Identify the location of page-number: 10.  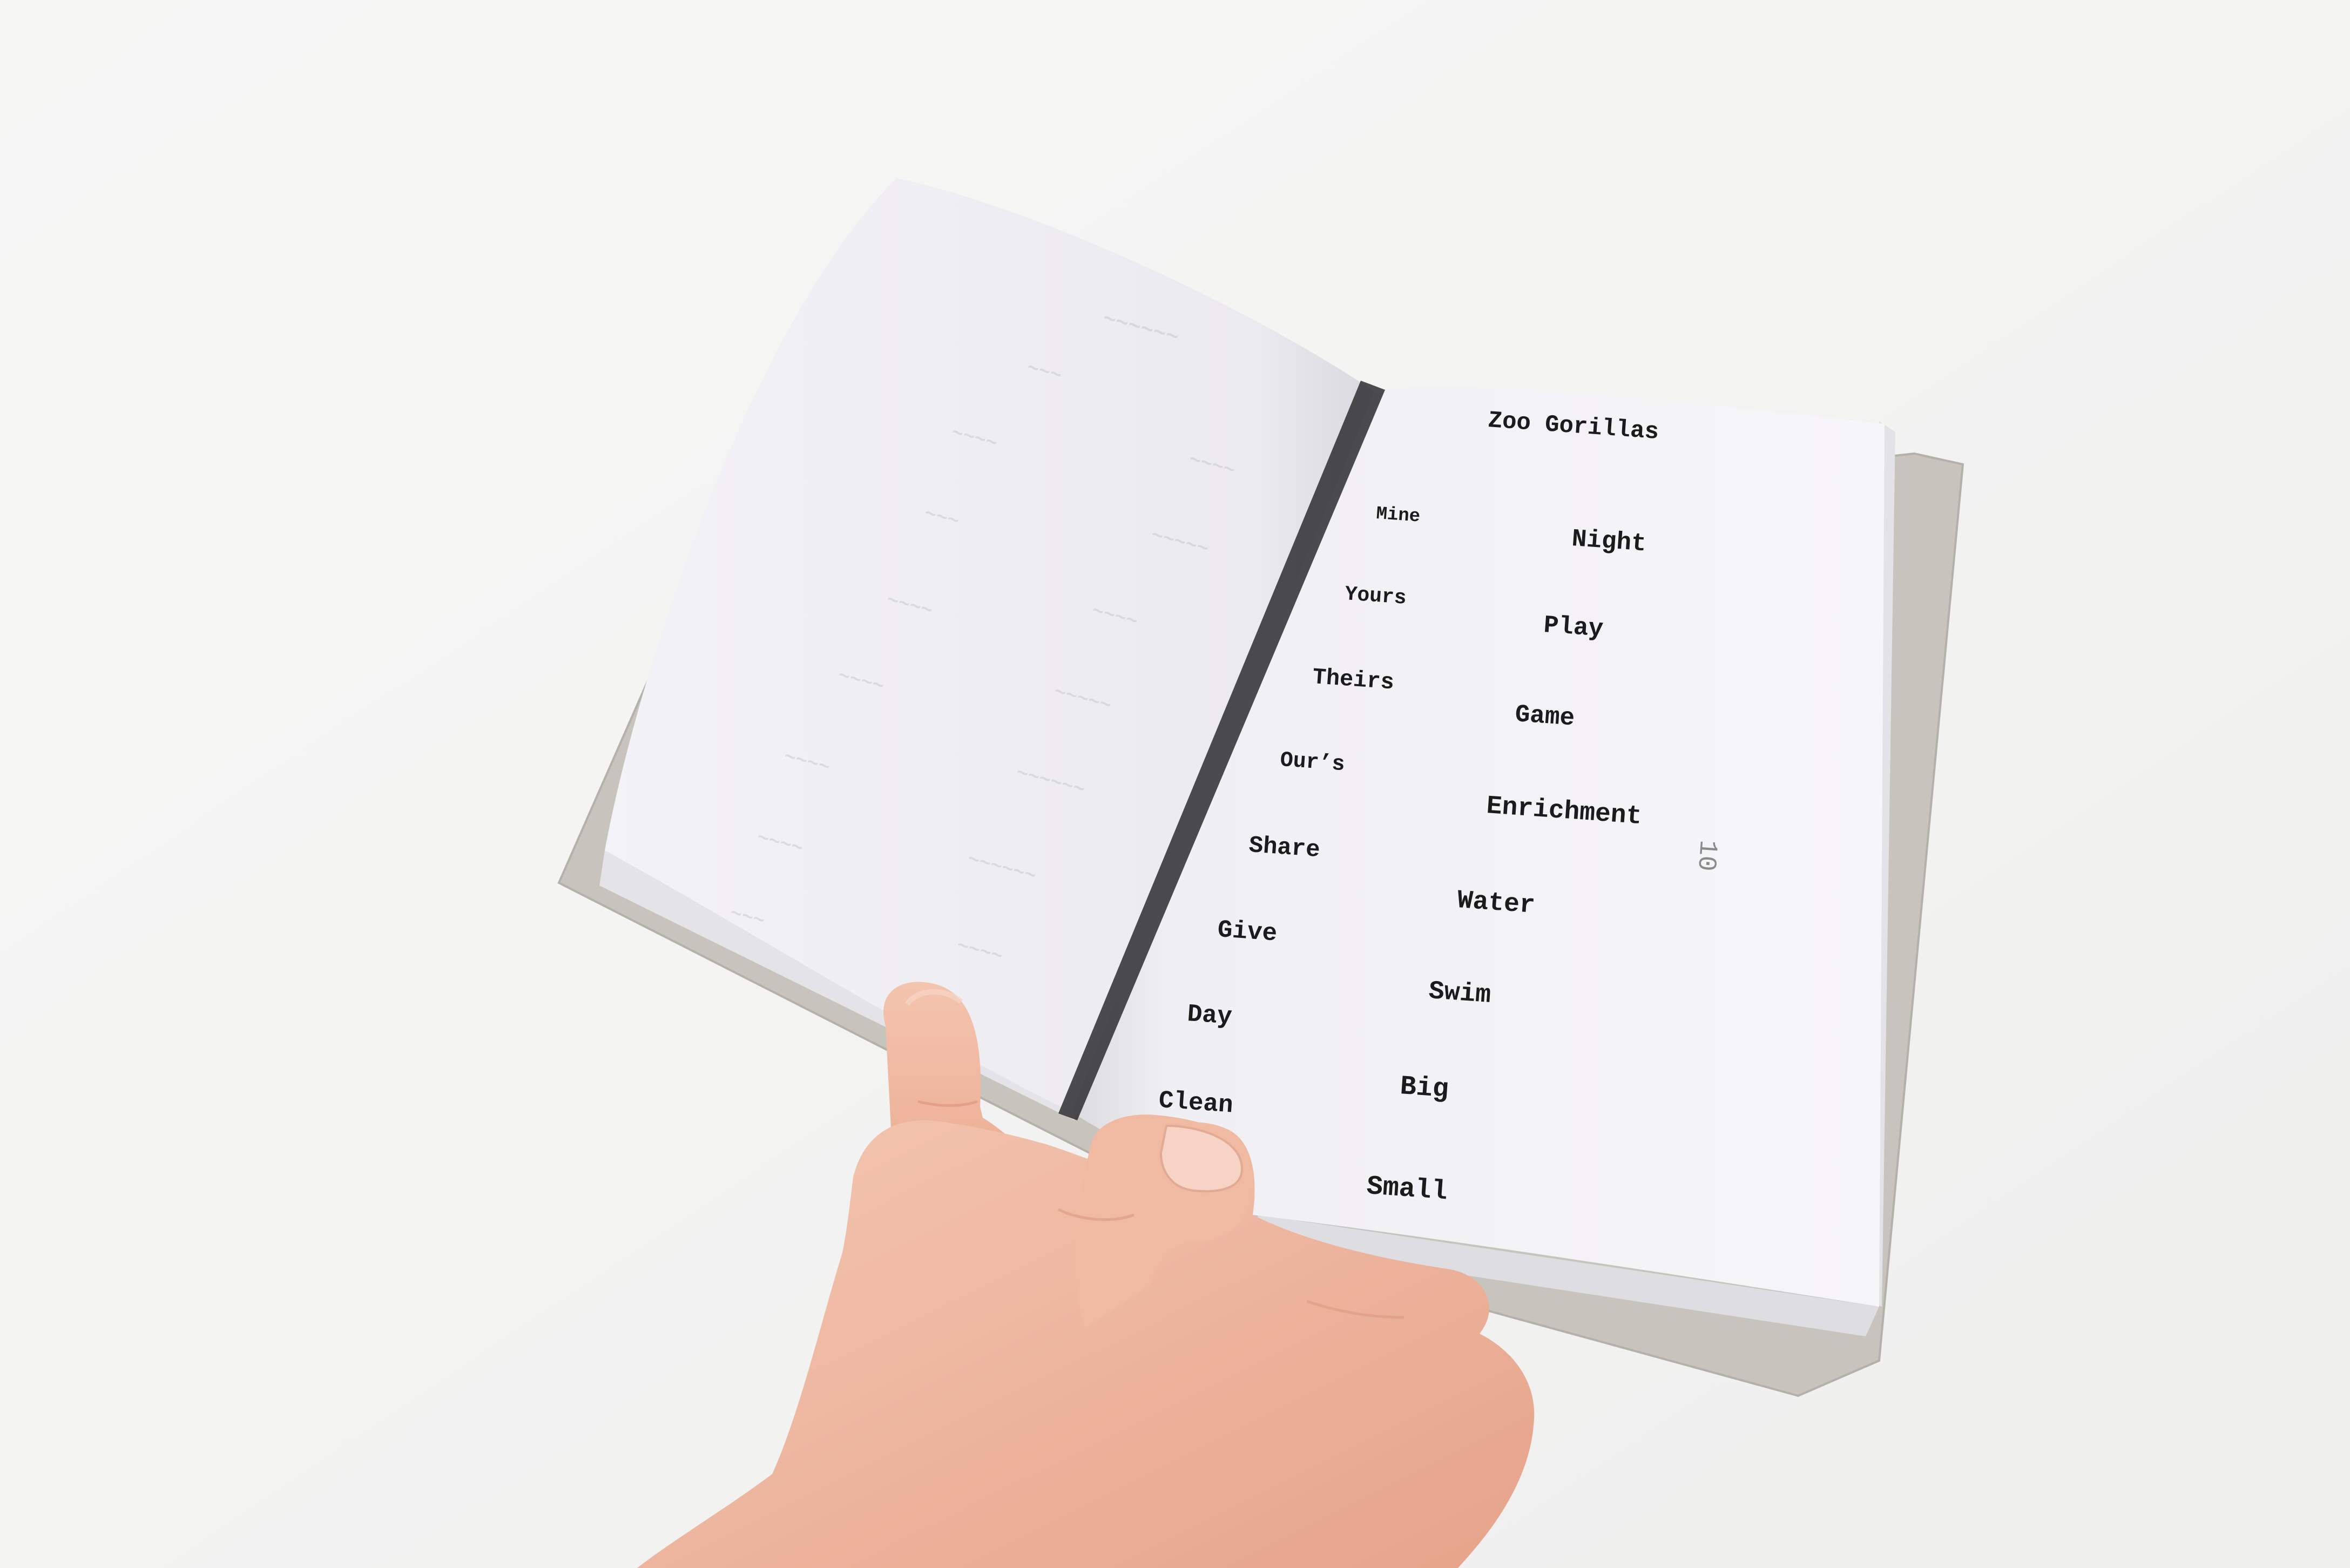
(1707, 855).